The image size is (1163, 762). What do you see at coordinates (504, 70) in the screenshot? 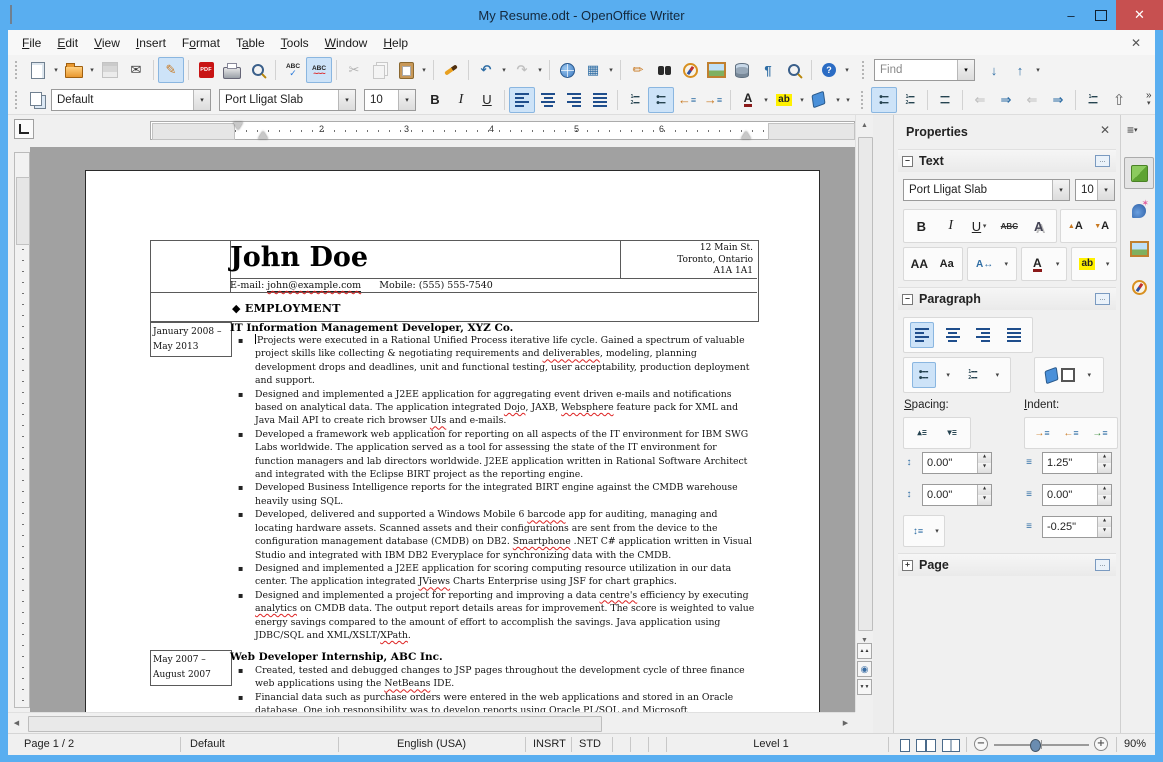
I see `undo-dropdown: ▾` at bounding box center [504, 70].